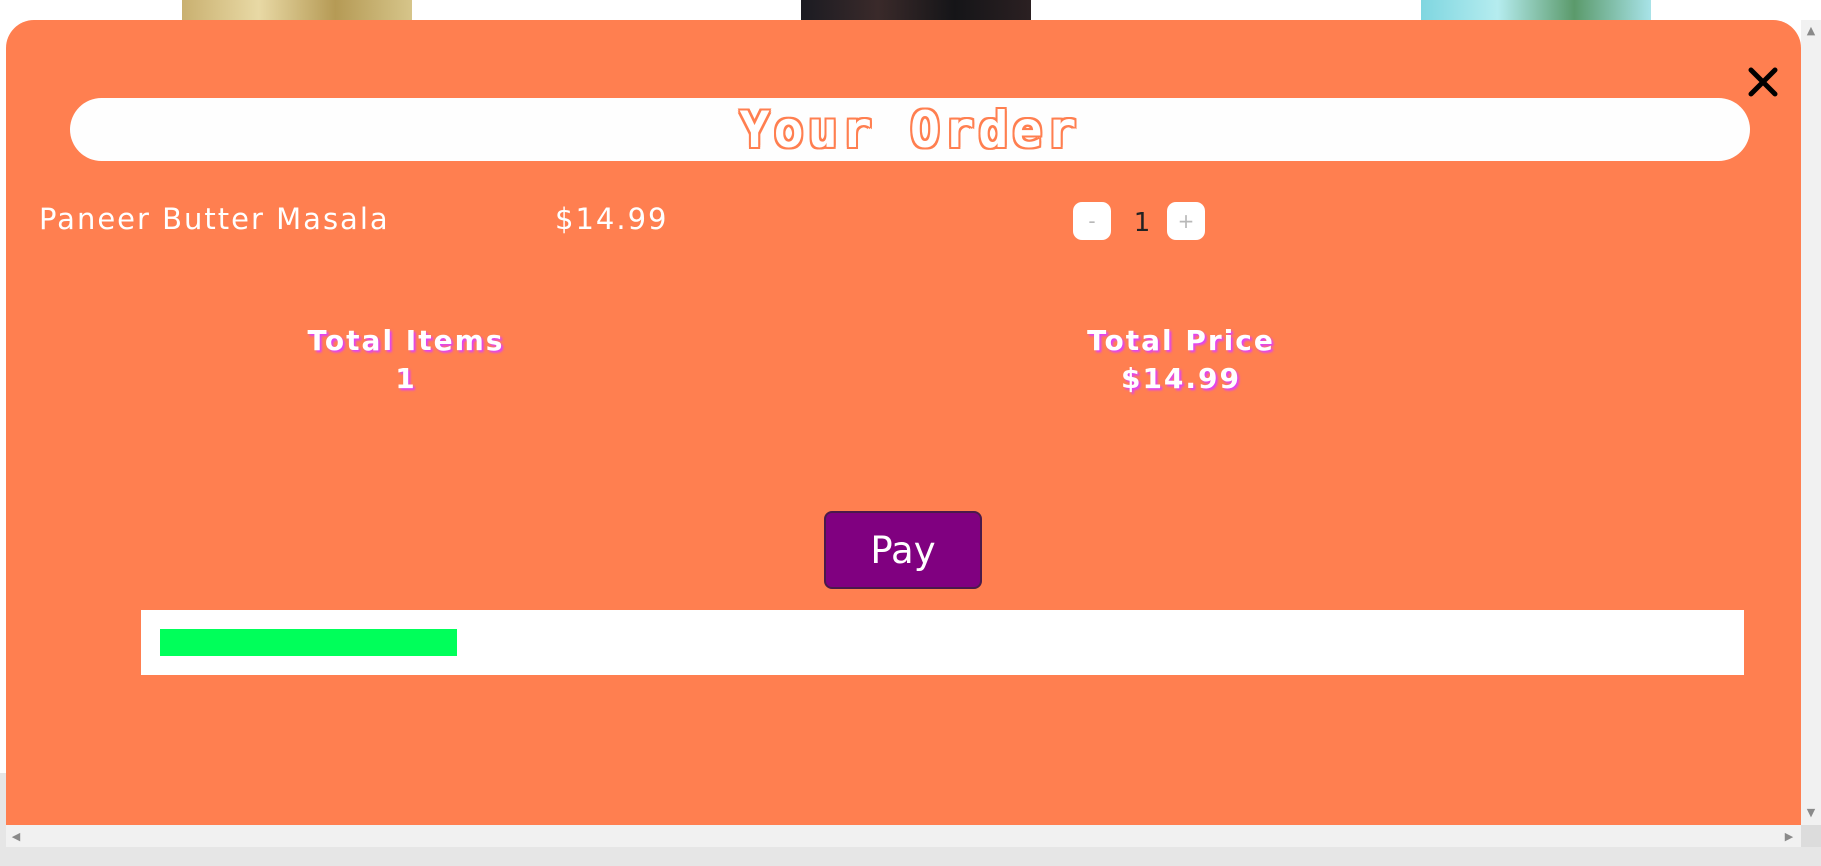 This screenshot has height=866, width=1821. What do you see at coordinates (1811, 836) in the screenshot?
I see `scrollbar-corner` at bounding box center [1811, 836].